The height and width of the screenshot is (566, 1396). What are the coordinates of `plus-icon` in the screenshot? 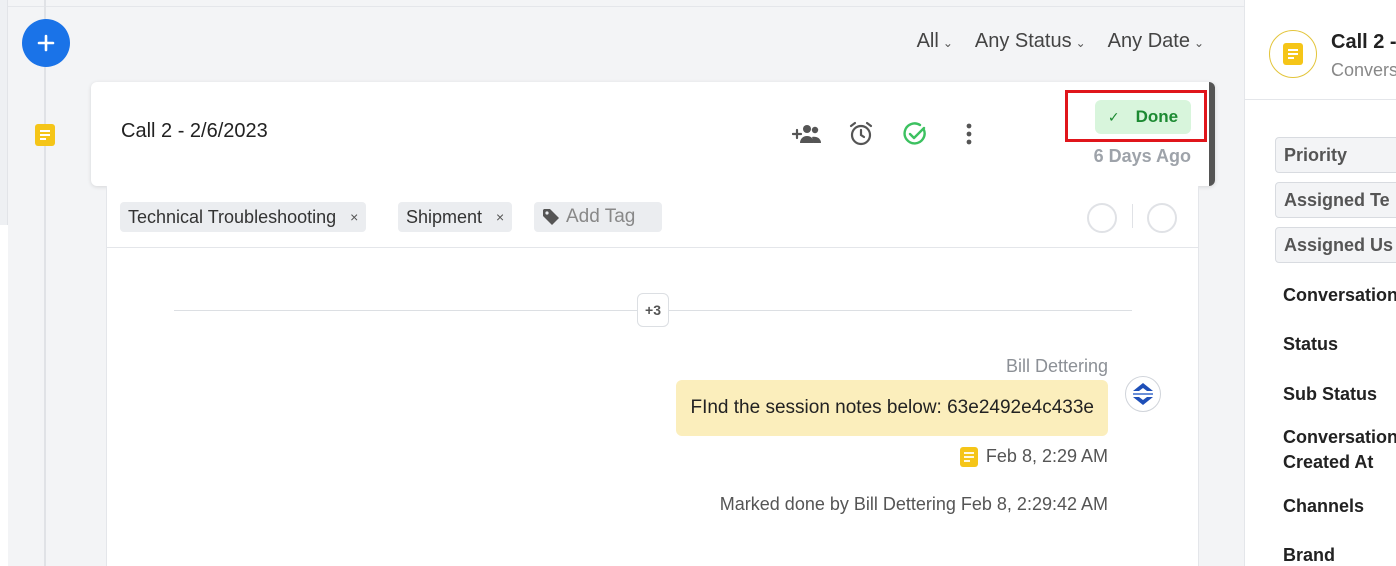 It's located at (46, 43).